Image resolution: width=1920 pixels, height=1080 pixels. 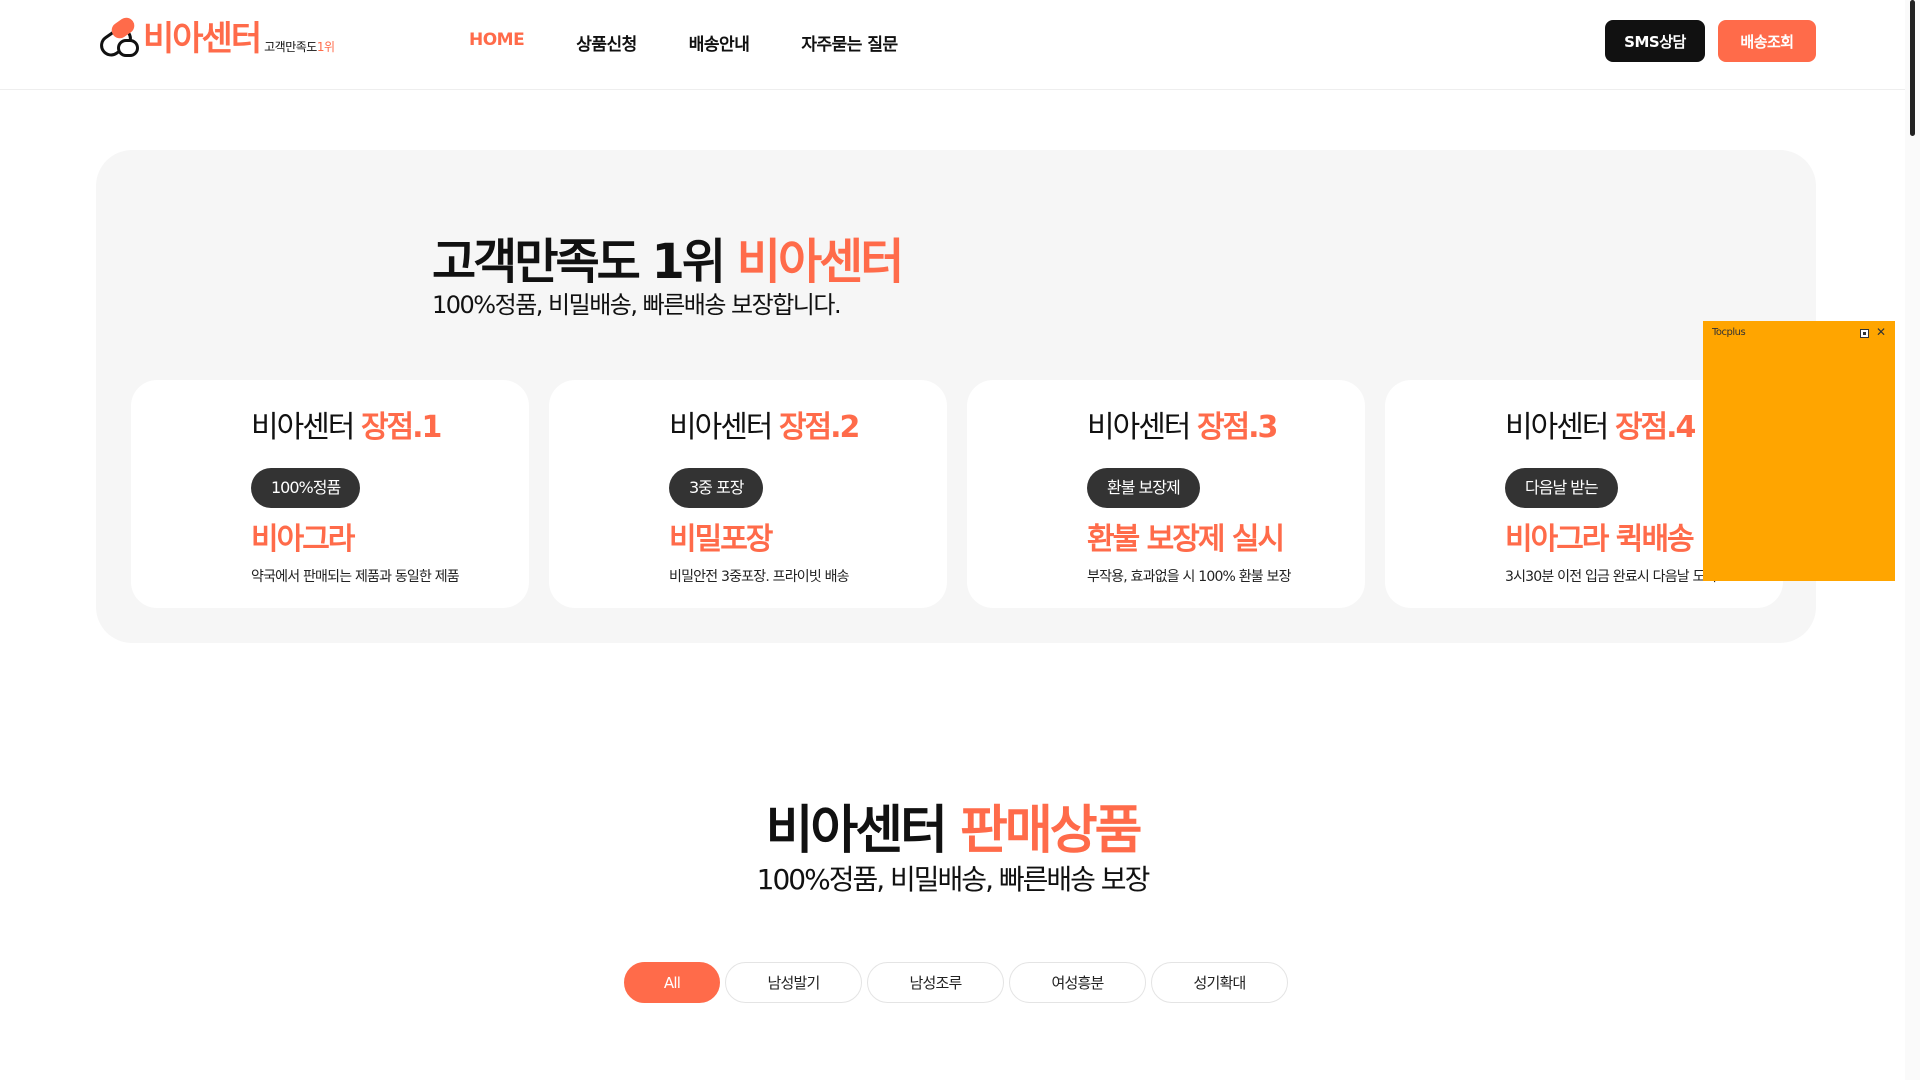 I want to click on card-description: 3시30분 이전 입금 완료시 다음날 도착, so click(x=1611, y=577).